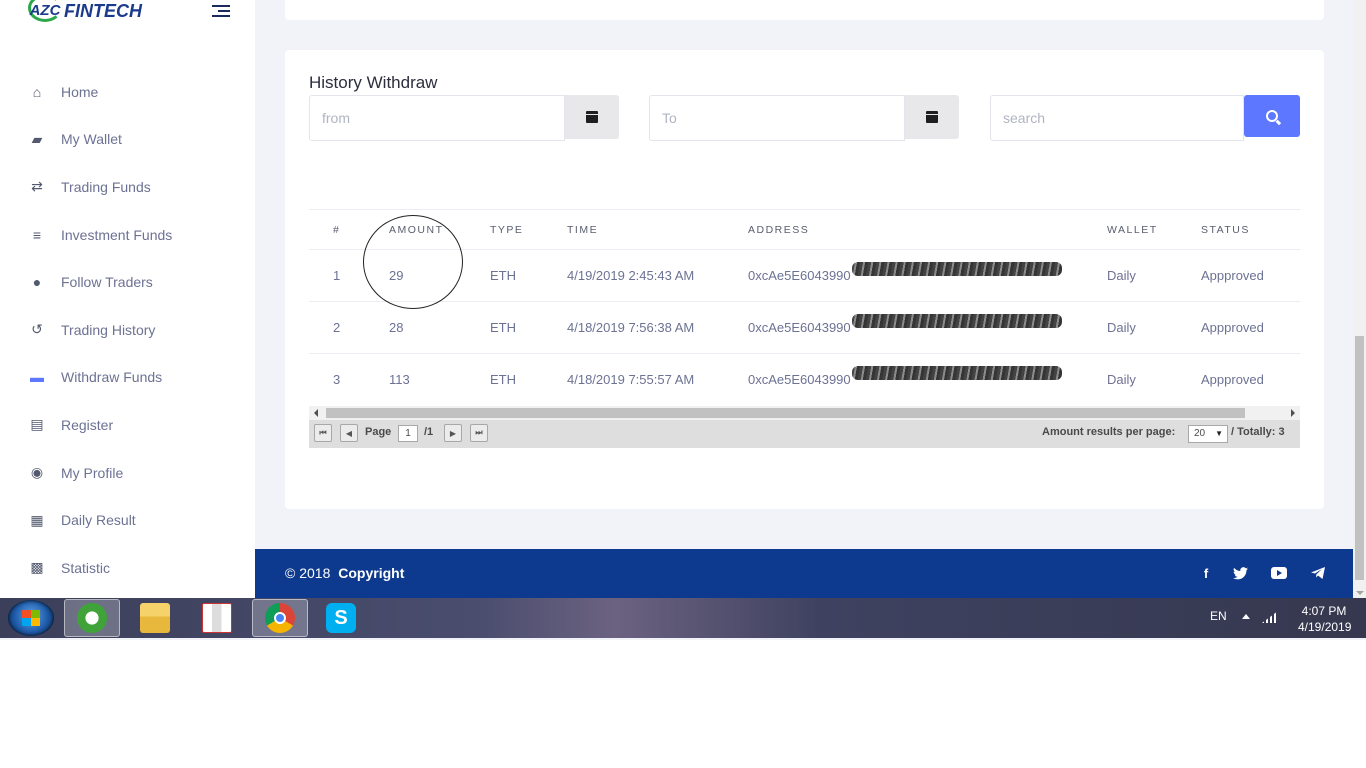 This screenshot has width=1366, height=768. I want to click on sidebar-item-my-wallet: ▰ My Wallet, so click(127, 140).